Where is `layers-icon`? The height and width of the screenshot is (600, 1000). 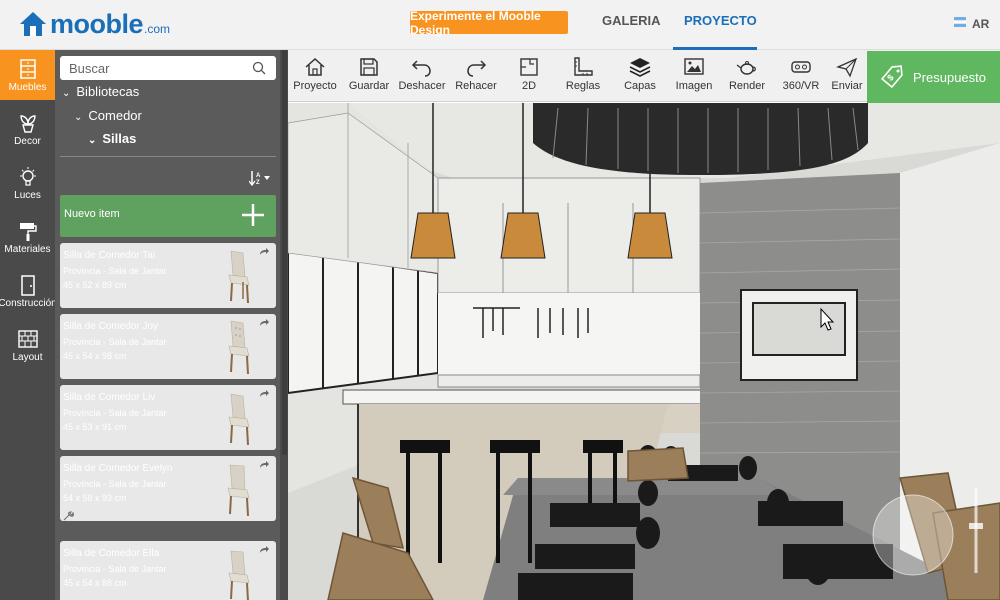 layers-icon is located at coordinates (640, 67).